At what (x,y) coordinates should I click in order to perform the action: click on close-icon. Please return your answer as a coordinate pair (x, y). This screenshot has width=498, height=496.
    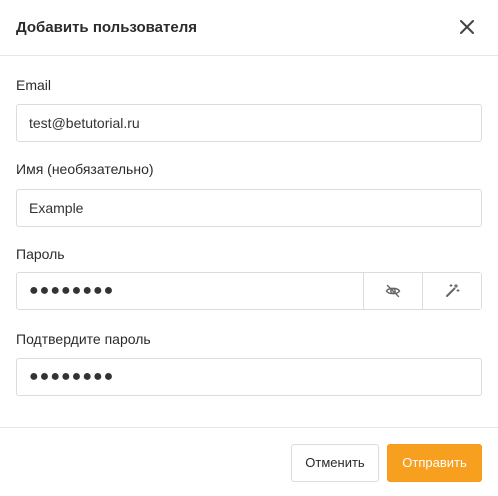
    Looking at the image, I should click on (467, 27).